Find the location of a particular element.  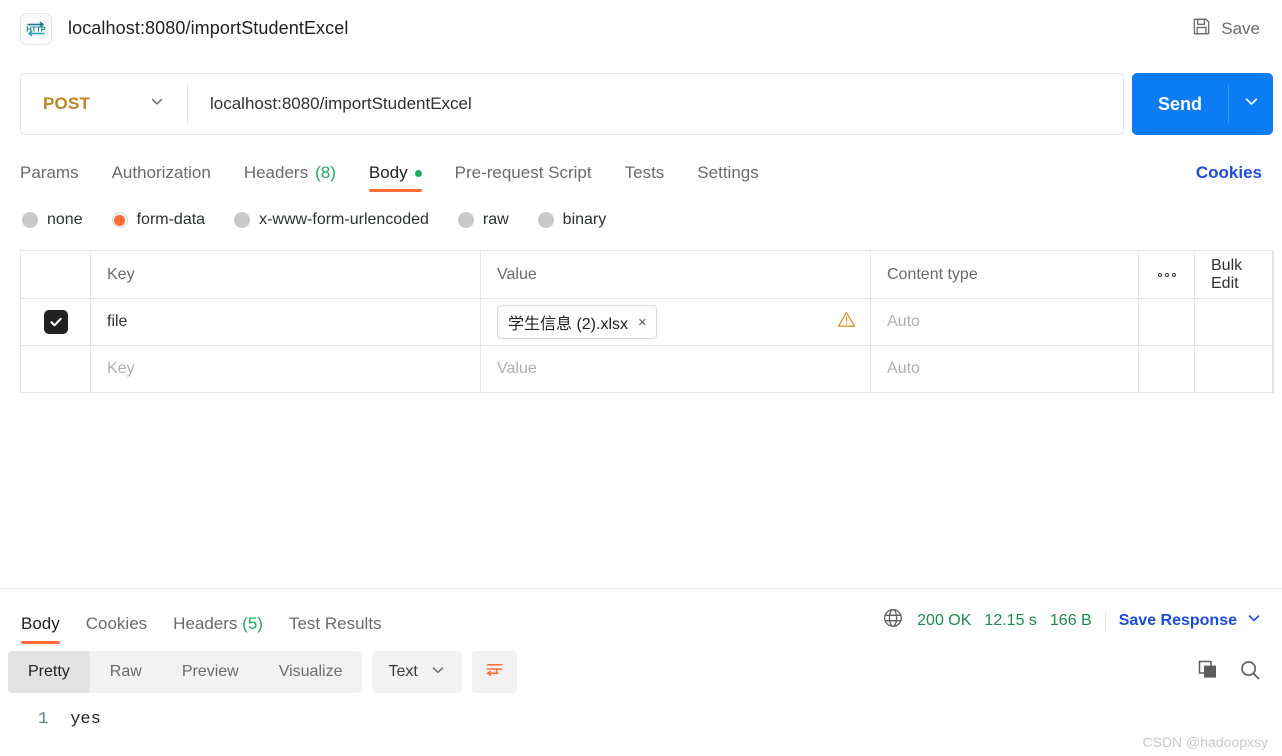

response-view-bar: Pretty Raw Preview Visualize Text is located at coordinates (641, 672).